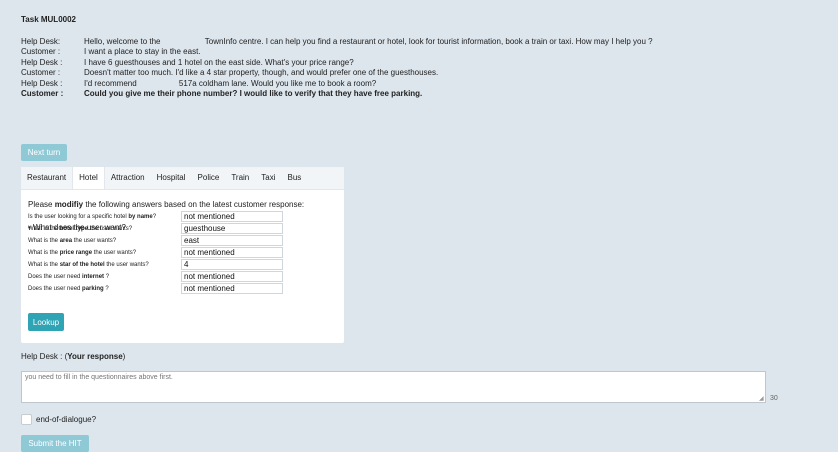 The width and height of the screenshot is (838, 452). What do you see at coordinates (55, 443) in the screenshot?
I see `submit-button: Submit the HIT` at bounding box center [55, 443].